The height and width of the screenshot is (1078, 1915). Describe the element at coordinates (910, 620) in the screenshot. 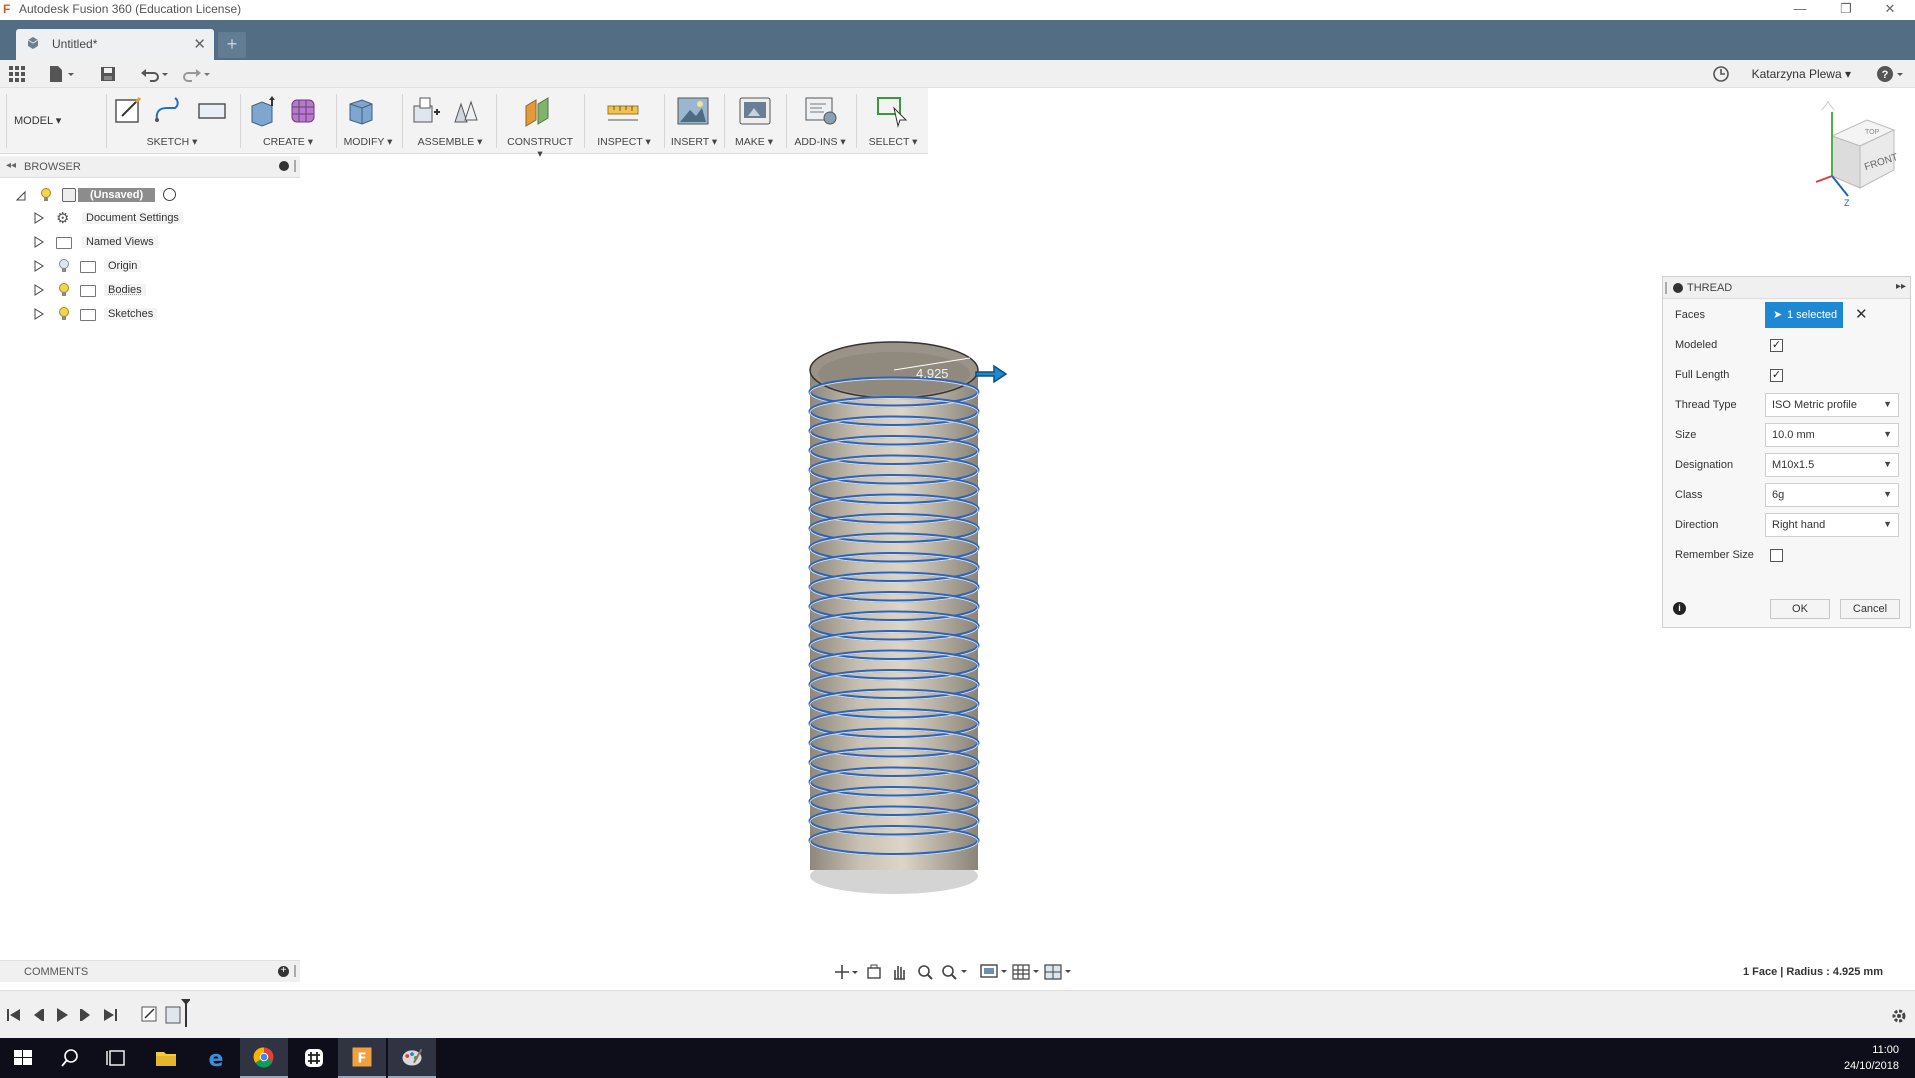

I see `threaded-cylinder-model: 4.925` at that location.